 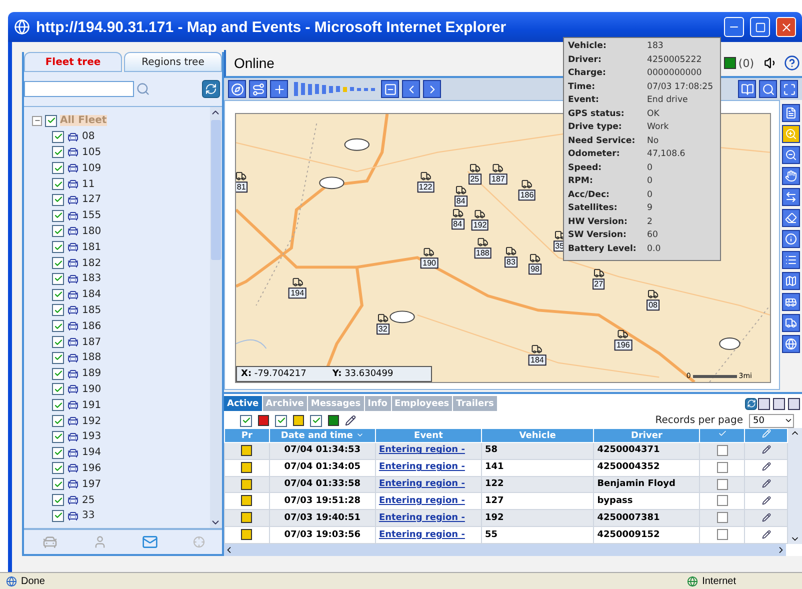 I want to click on tree-item: 182, so click(x=92, y=263).